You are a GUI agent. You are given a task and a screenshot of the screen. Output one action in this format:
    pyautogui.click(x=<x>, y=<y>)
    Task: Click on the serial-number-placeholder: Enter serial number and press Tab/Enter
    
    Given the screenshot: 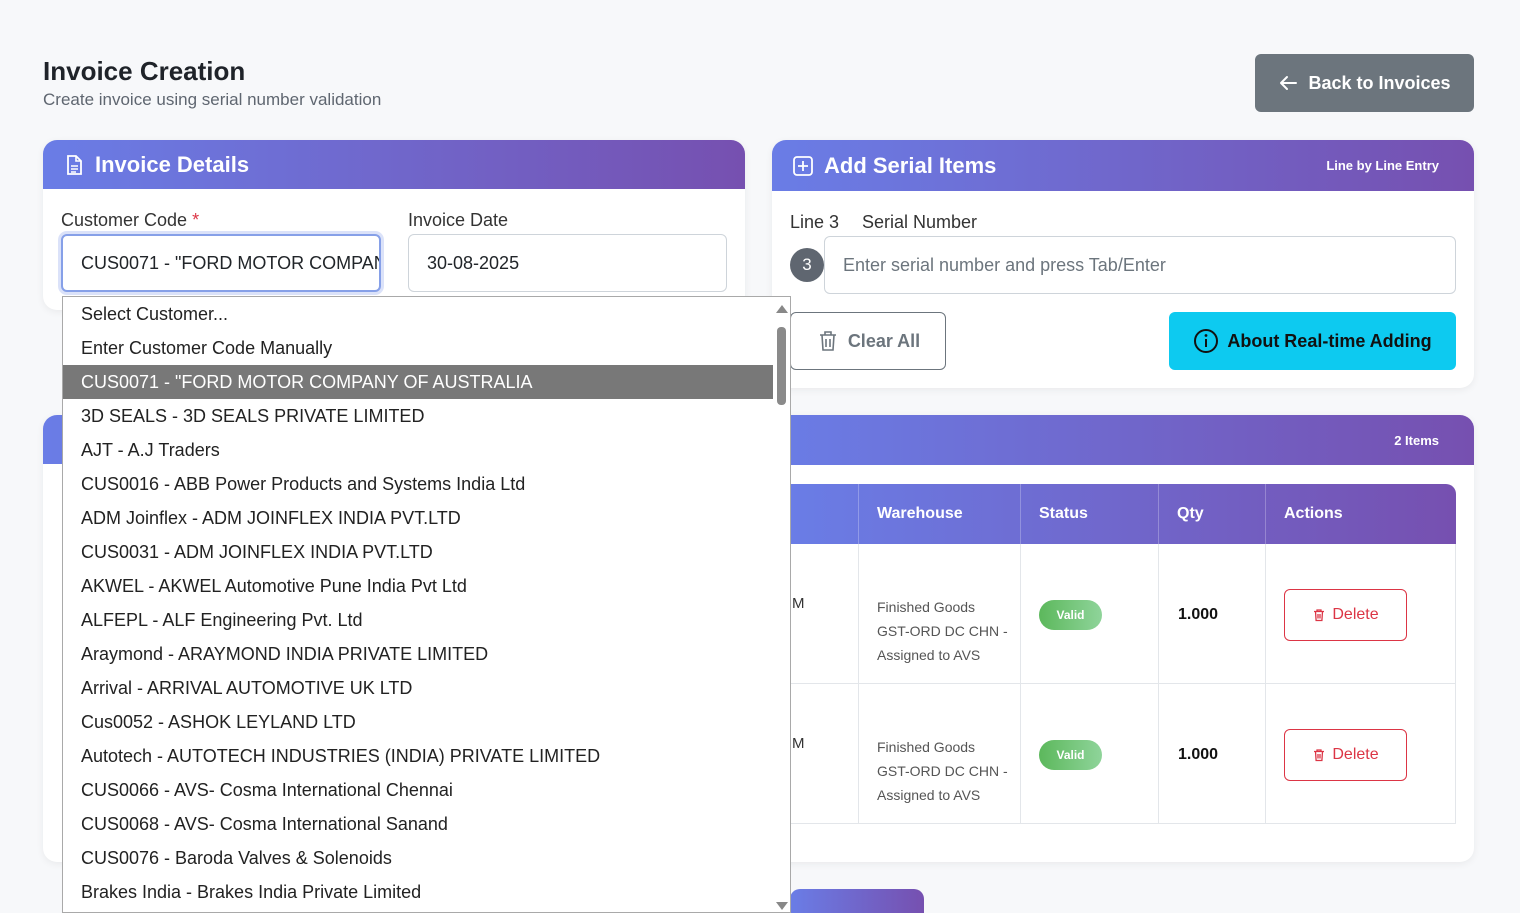 What is the action you would take?
    pyautogui.click(x=1004, y=264)
    